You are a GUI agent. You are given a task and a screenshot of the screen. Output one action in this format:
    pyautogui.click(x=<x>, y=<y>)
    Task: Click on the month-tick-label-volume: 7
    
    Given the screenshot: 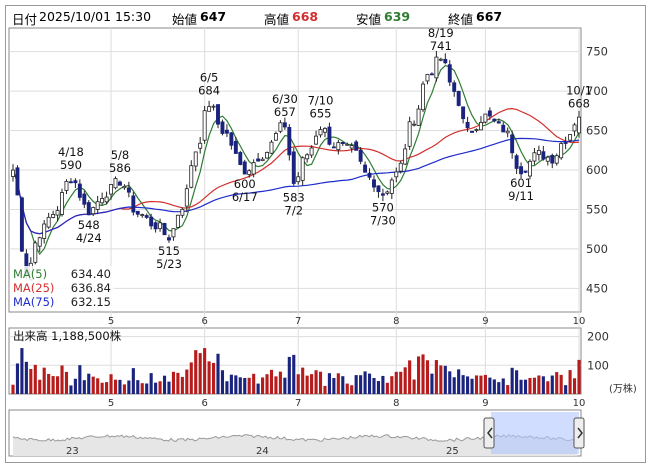 What is the action you would take?
    pyautogui.click(x=298, y=403)
    